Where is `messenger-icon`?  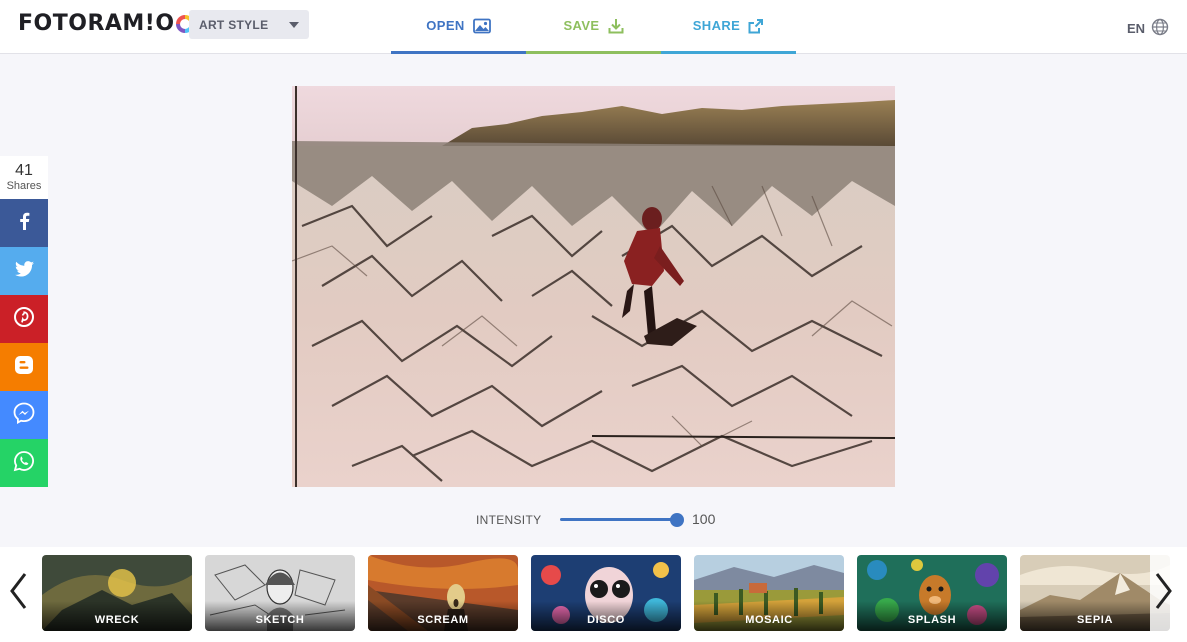 messenger-icon is located at coordinates (24, 415).